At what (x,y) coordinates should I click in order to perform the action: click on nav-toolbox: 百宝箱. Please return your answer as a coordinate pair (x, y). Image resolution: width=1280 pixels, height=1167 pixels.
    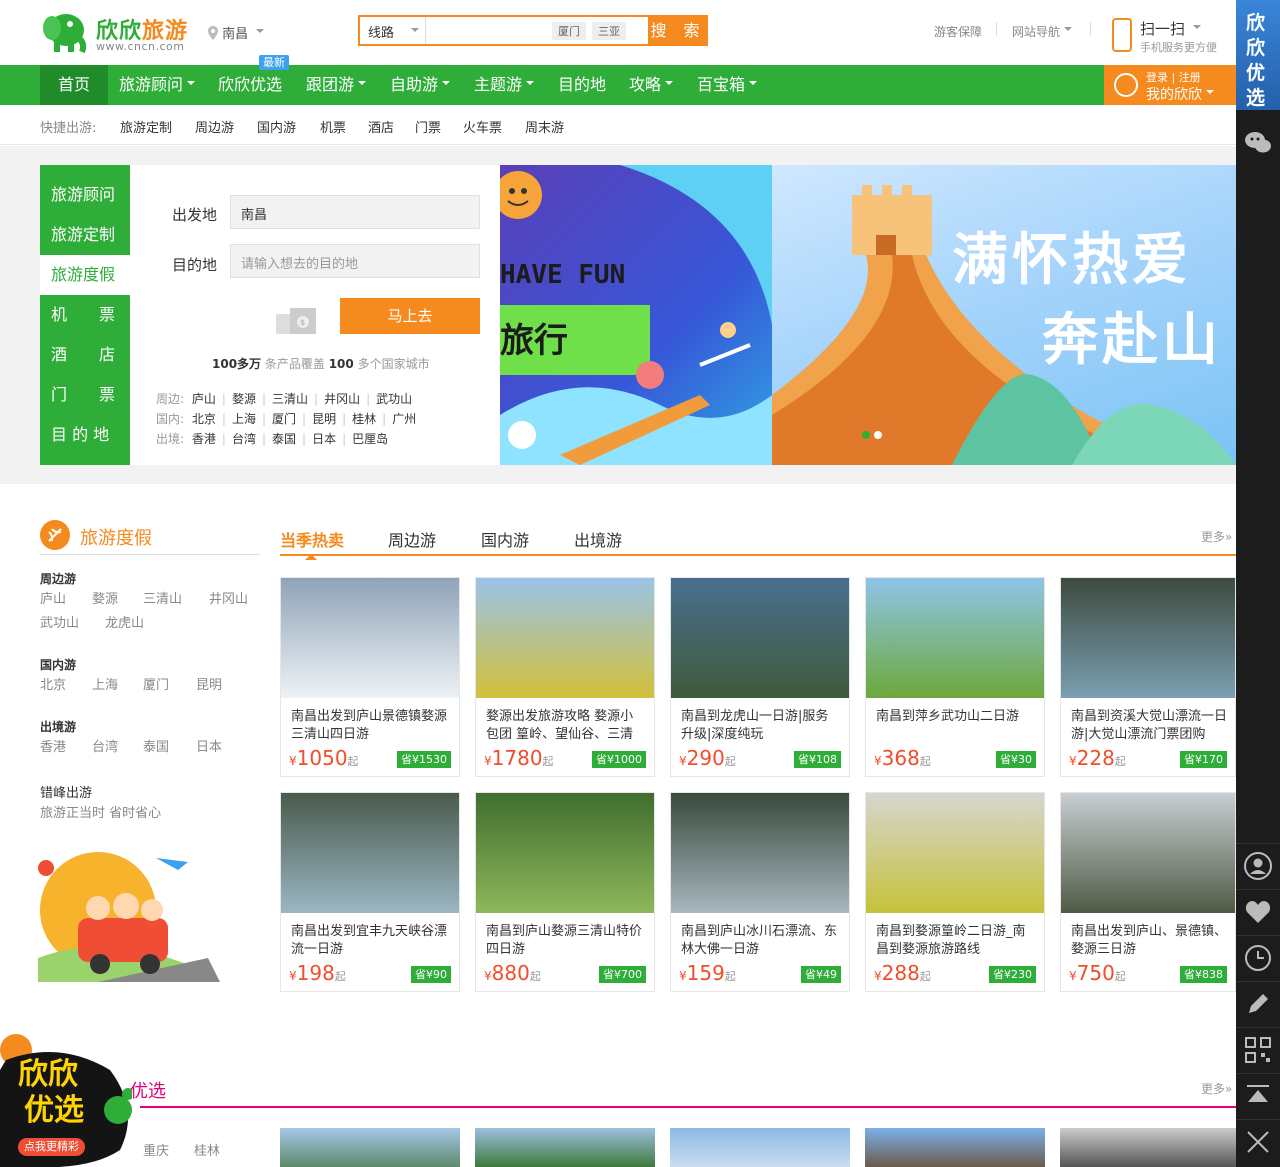
    Looking at the image, I should click on (727, 85).